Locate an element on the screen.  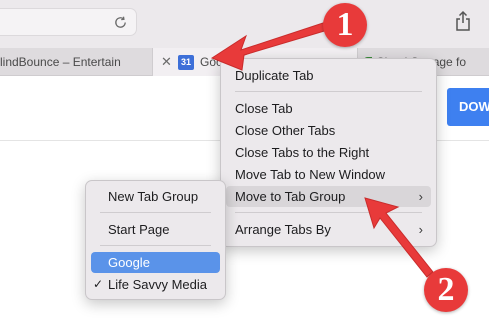
tab-mindbounce: lindBounce – Entertain is located at coordinates (76, 62).